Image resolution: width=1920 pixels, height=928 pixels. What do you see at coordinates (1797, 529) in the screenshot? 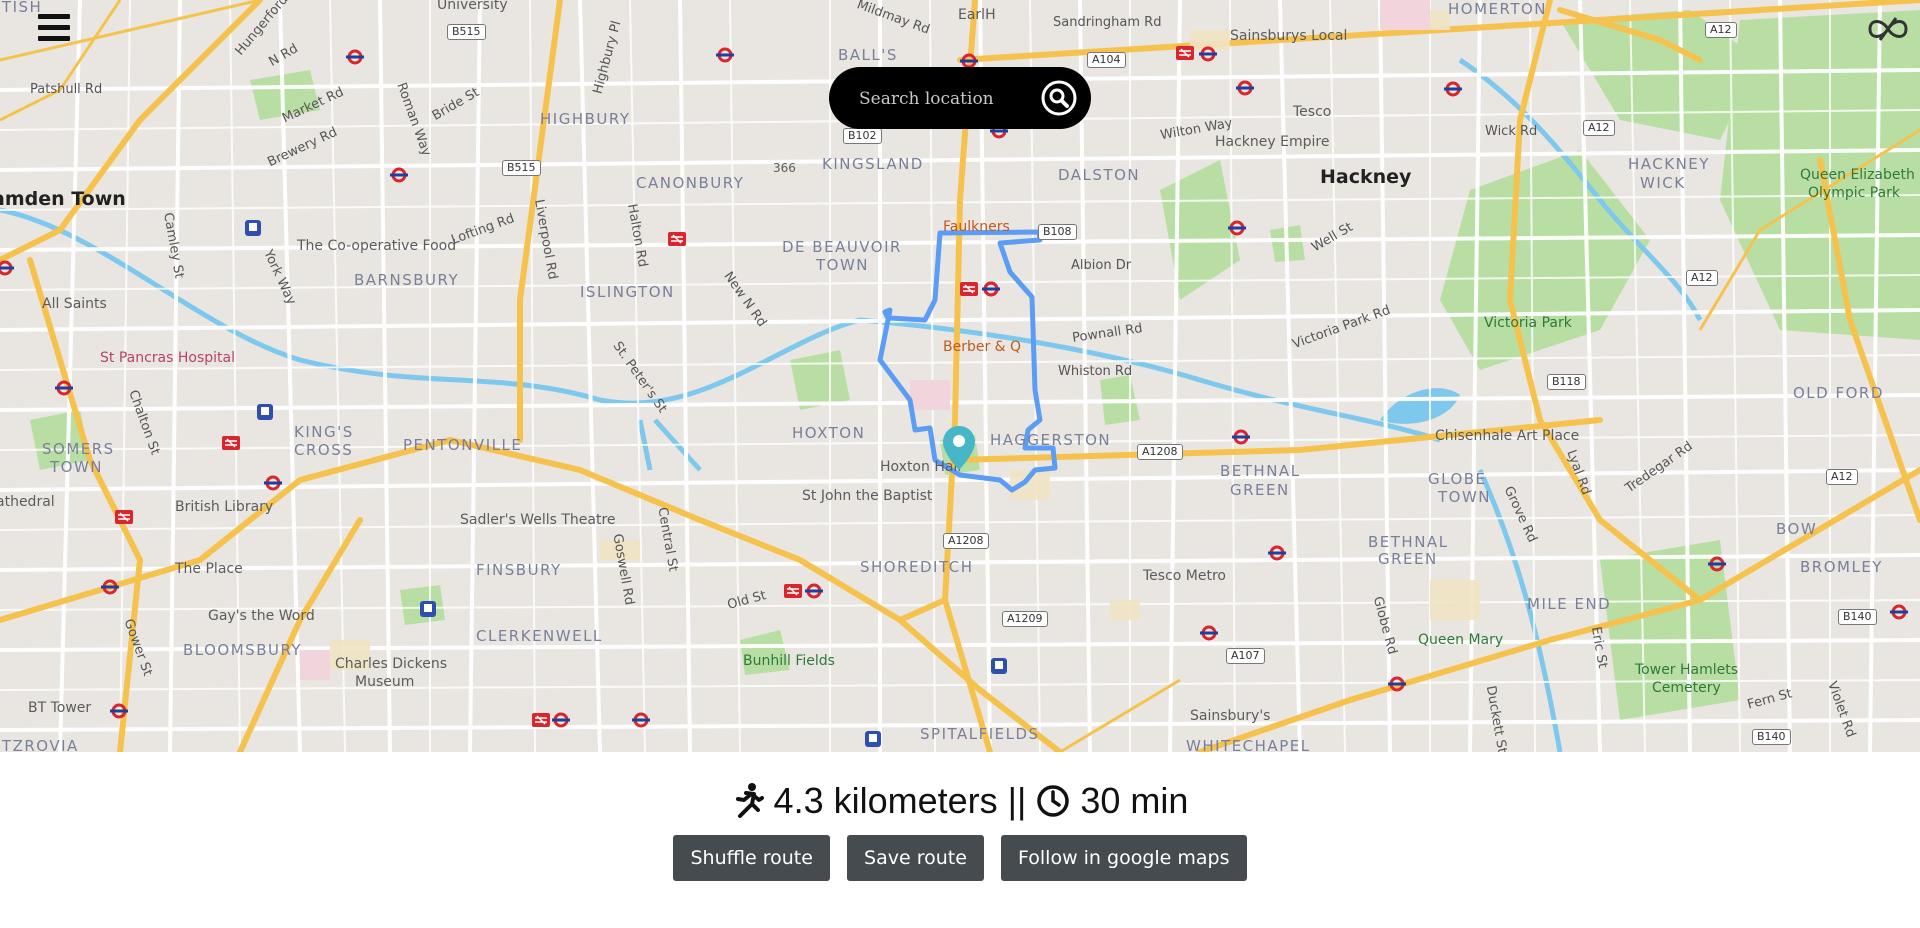
I see `area-label: BOW` at bounding box center [1797, 529].